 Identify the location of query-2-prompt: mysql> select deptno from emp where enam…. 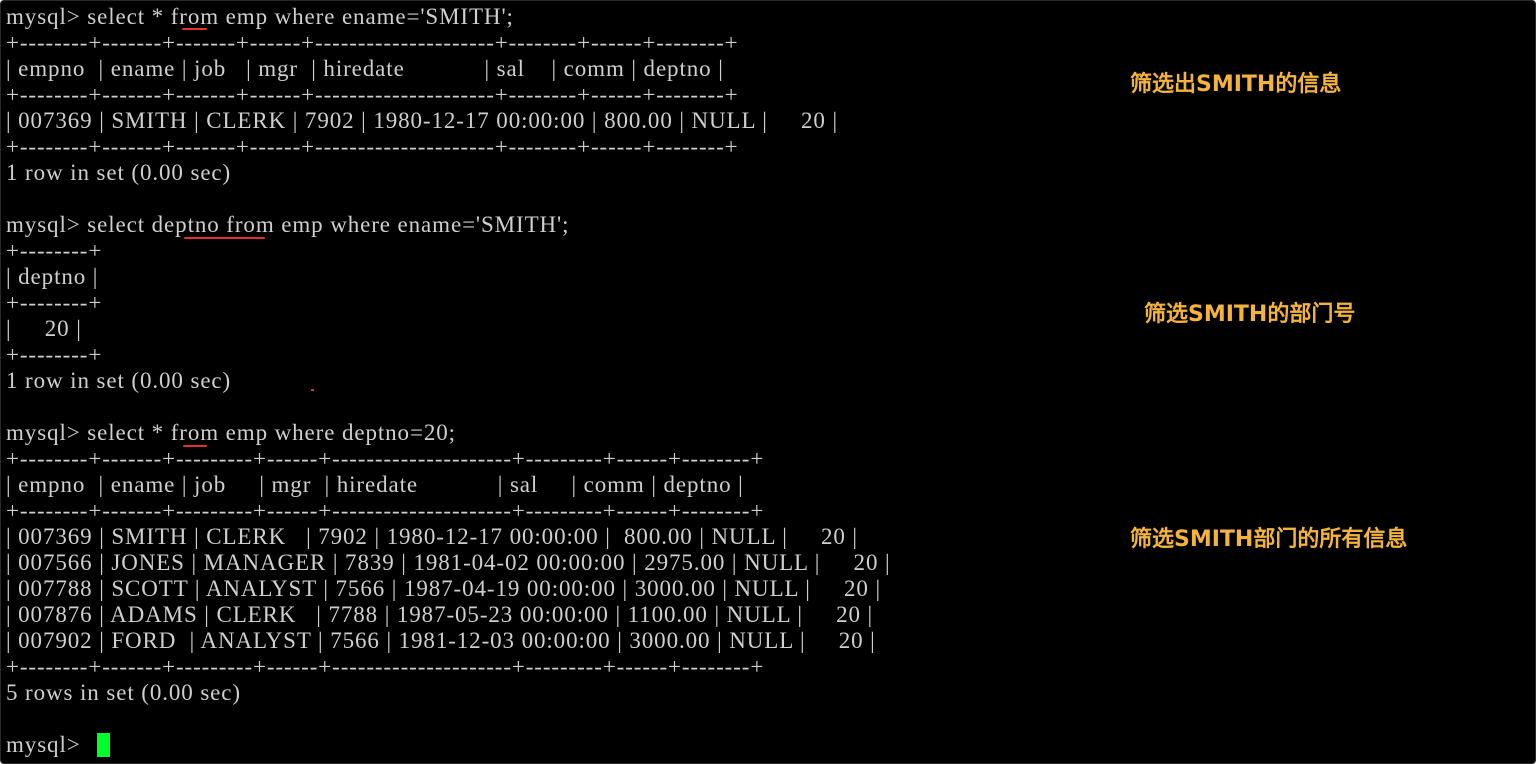
(288, 224).